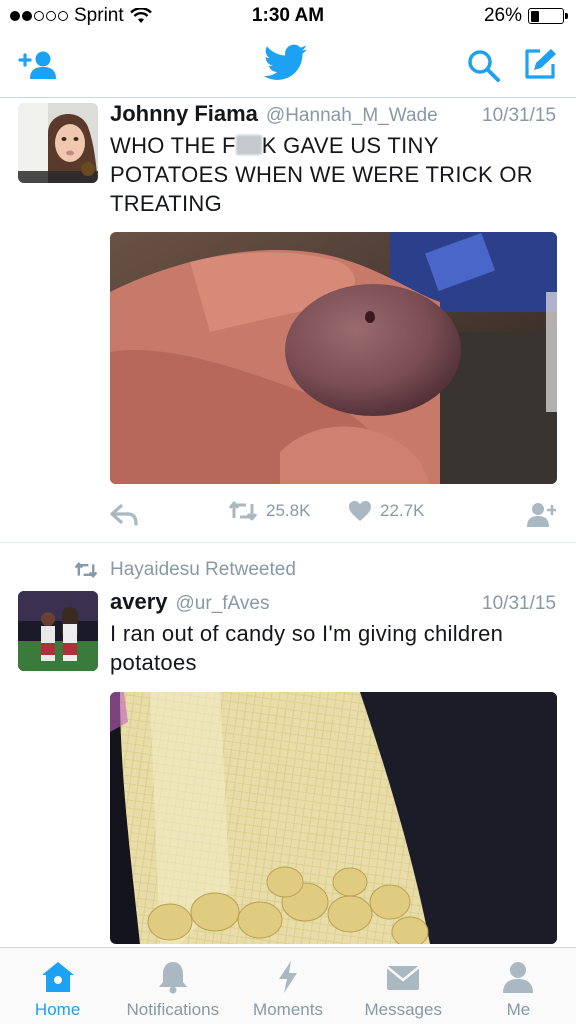 The width and height of the screenshot is (576, 1024). Describe the element at coordinates (502, 15) in the screenshot. I see `battery-percent: 26%` at that location.